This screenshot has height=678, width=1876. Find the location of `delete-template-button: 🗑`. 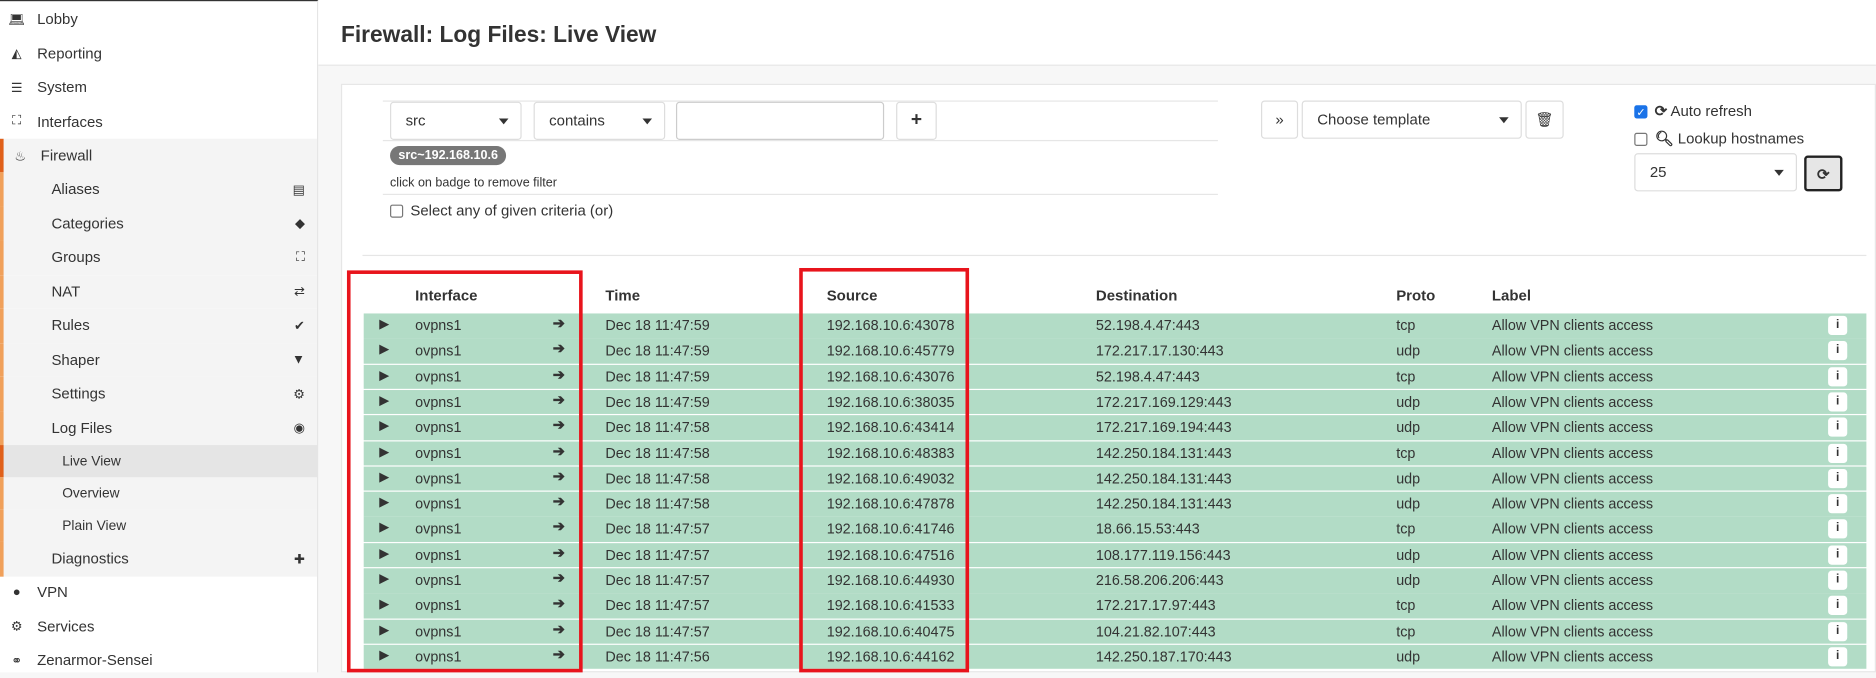

delete-template-button: 🗑 is located at coordinates (1544, 119).